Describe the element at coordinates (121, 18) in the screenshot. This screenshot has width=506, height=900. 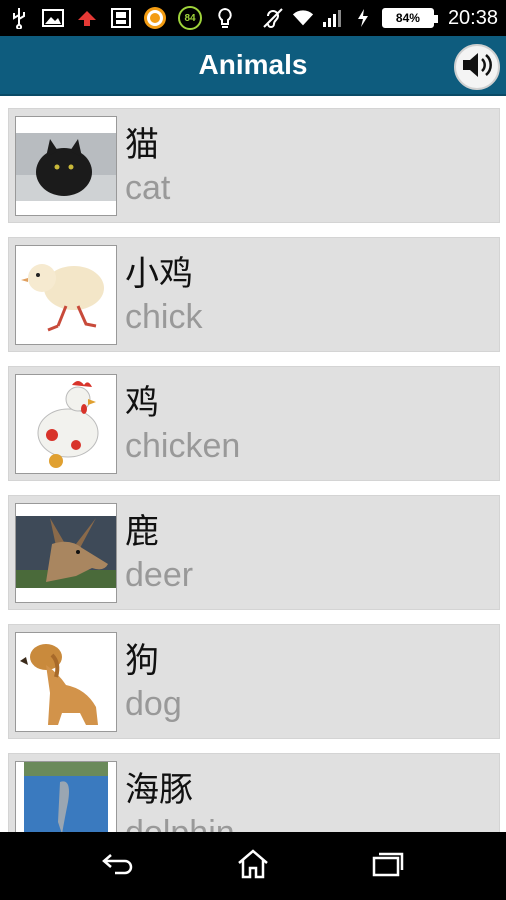
I see `sd-card-icon` at that location.